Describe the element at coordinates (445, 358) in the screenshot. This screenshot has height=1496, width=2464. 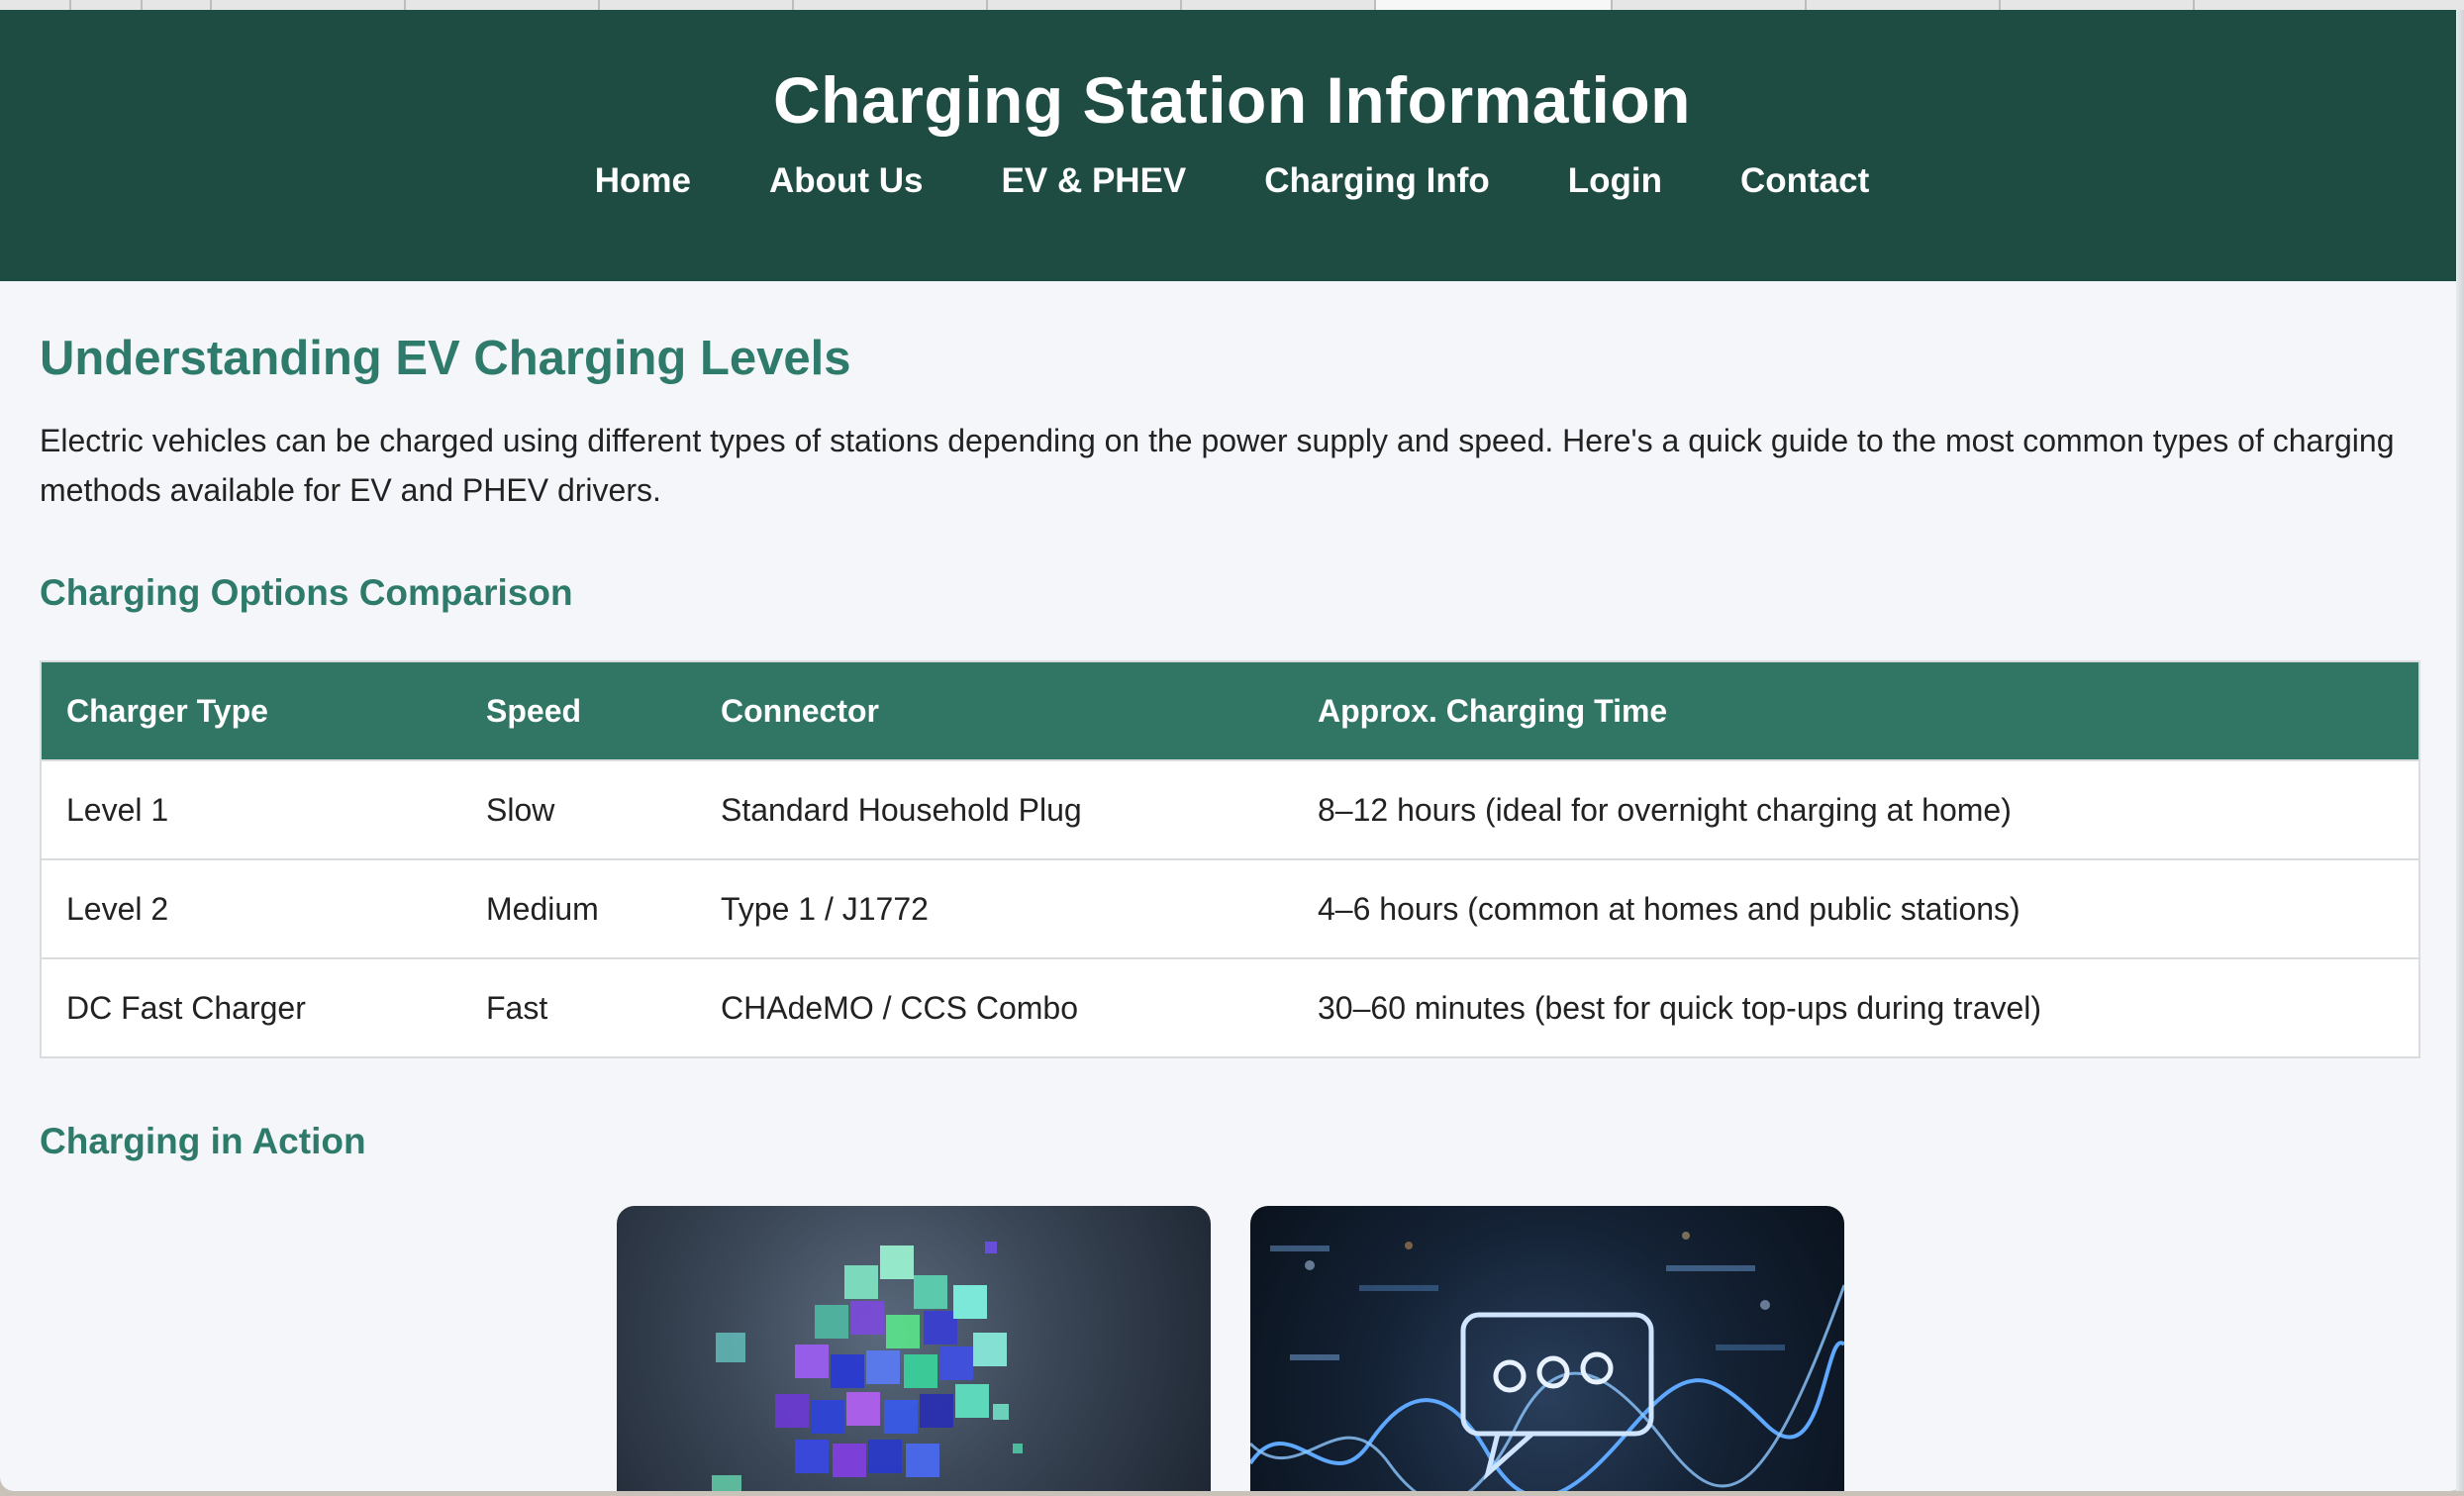
I see `page-title: Understanding EV Charging Levels` at that location.